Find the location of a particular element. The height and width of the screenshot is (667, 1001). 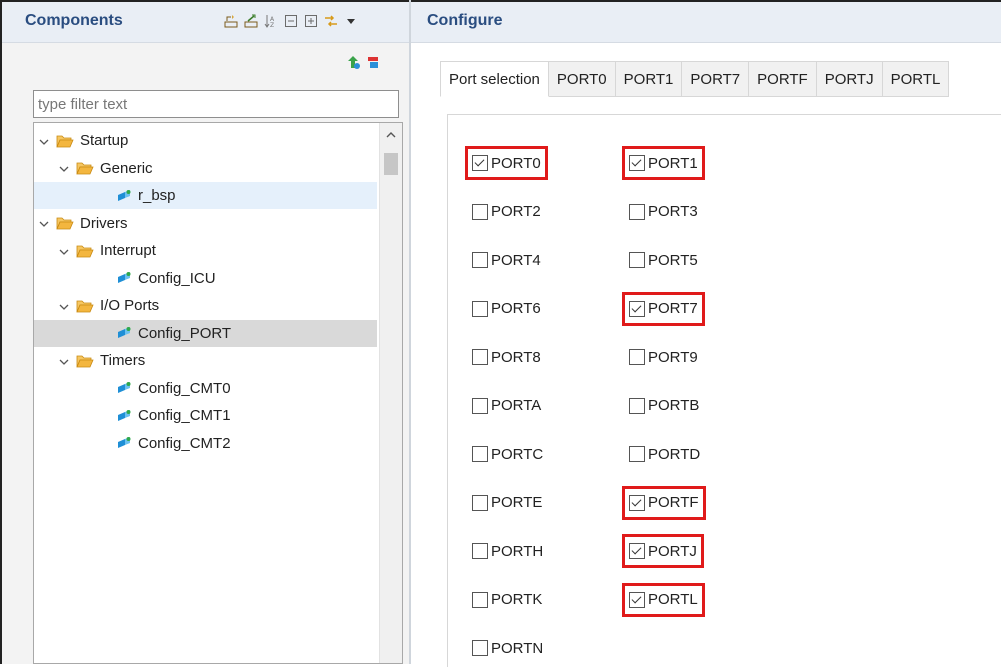

port-label: PORTJ is located at coordinates (672, 551).